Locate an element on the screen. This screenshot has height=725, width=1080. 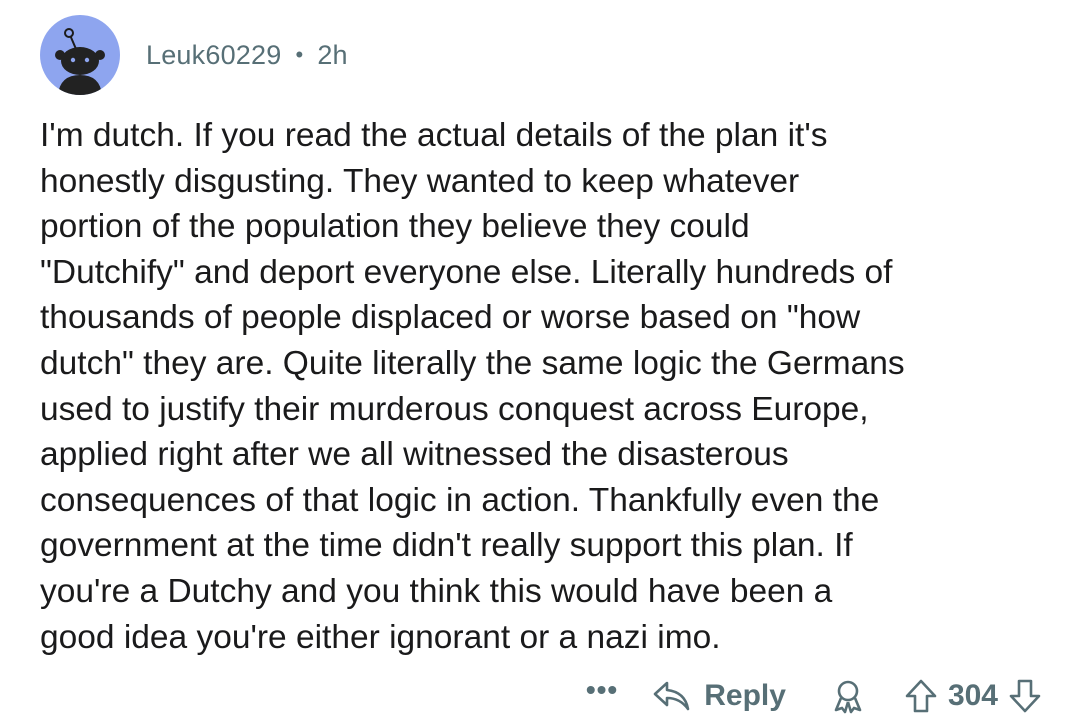
reddit-snoo-avatar-icon is located at coordinates (80, 61).